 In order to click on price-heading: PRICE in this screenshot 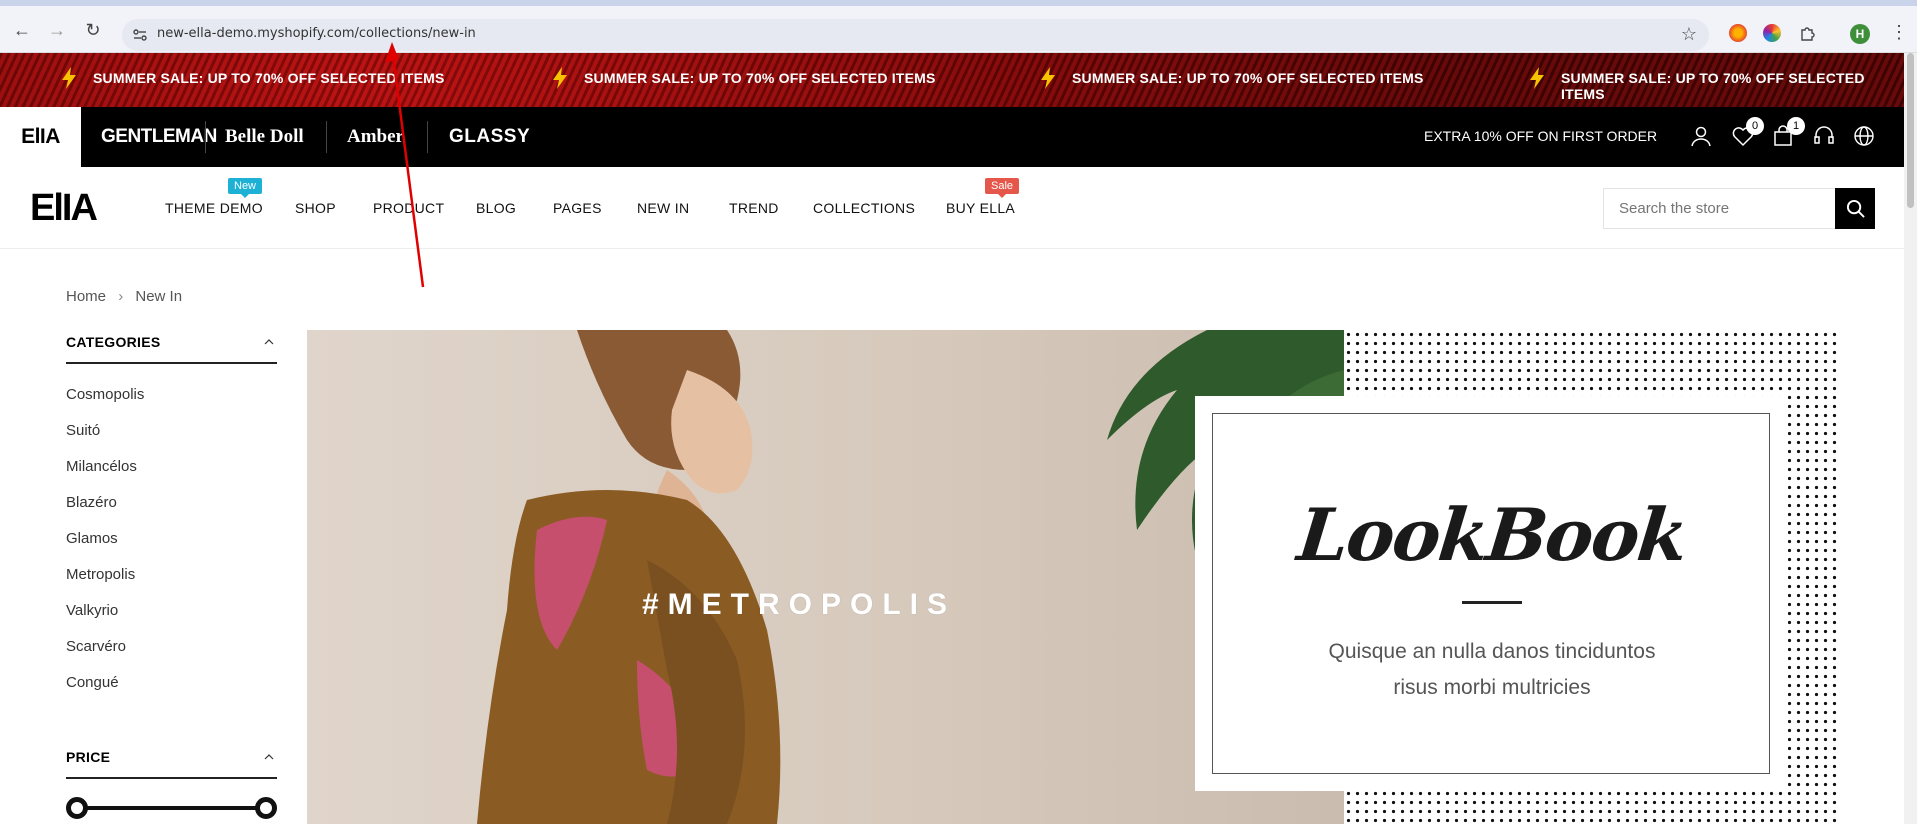, I will do `click(88, 757)`.